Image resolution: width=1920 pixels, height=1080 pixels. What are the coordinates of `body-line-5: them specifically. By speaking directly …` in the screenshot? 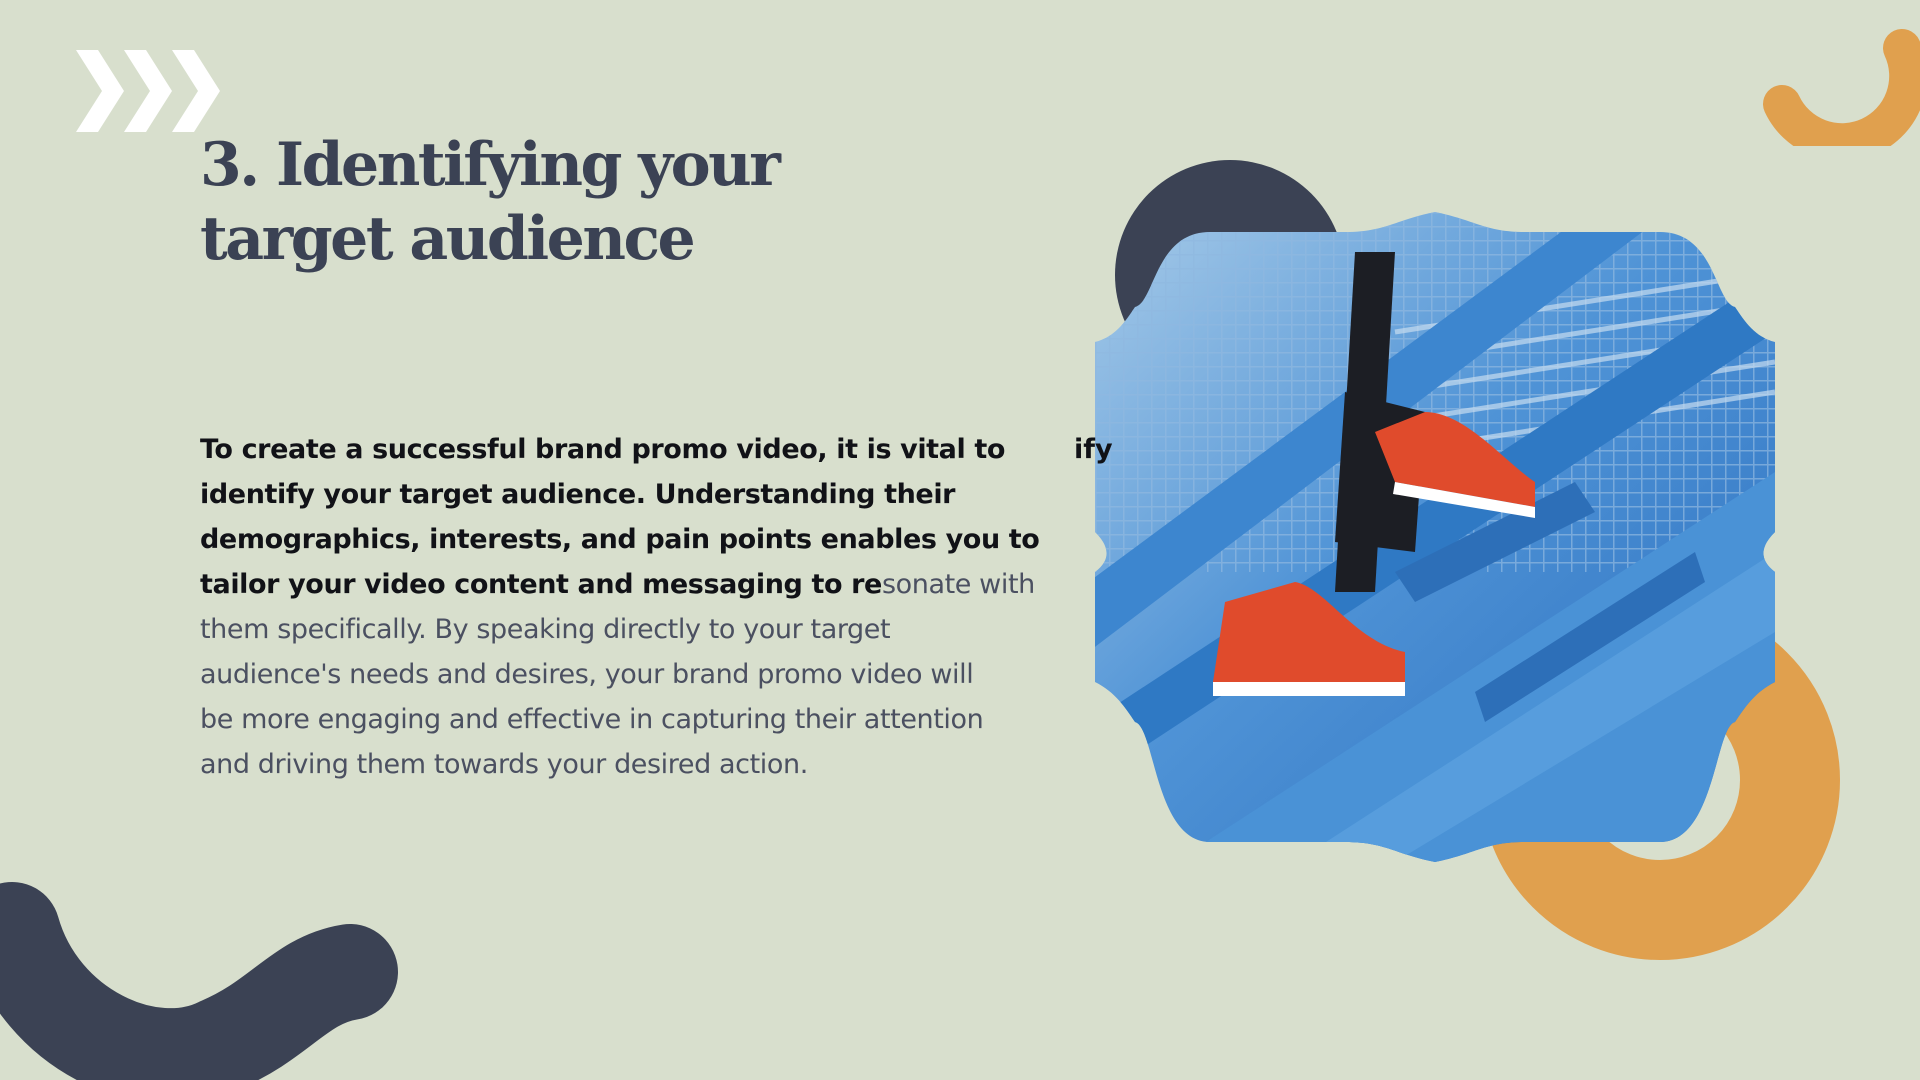 It's located at (650, 629).